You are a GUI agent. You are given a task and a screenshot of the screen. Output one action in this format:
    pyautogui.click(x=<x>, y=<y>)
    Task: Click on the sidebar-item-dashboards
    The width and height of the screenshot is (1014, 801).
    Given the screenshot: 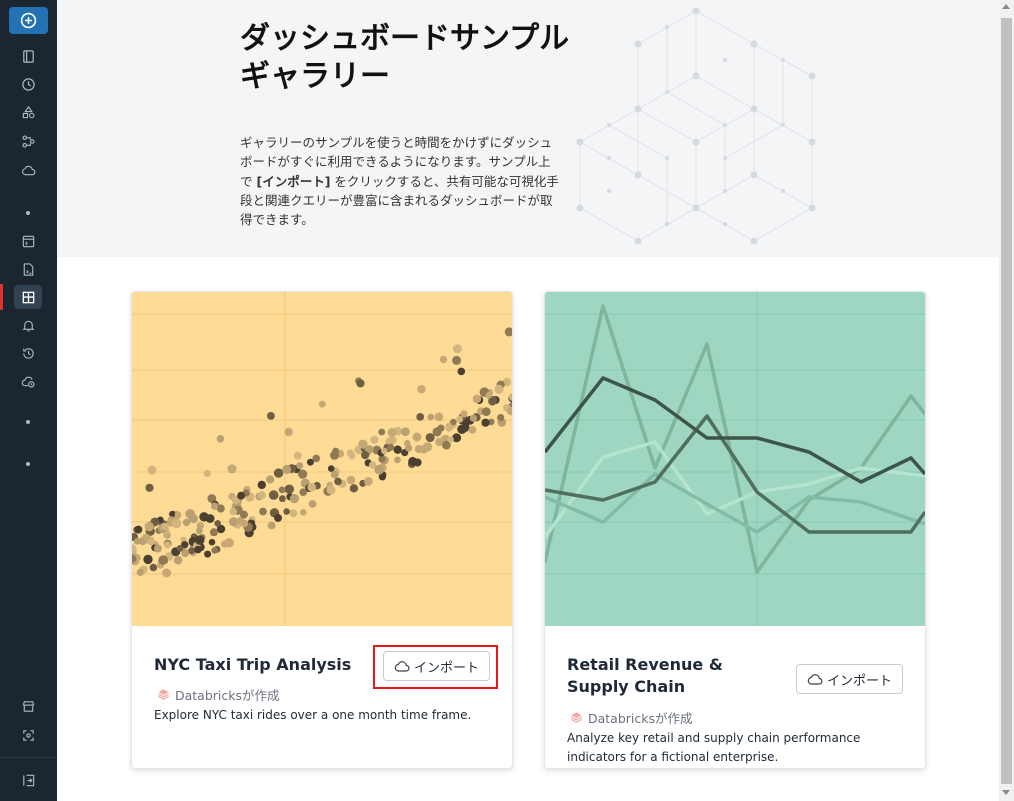 What is the action you would take?
    pyautogui.click(x=28, y=297)
    